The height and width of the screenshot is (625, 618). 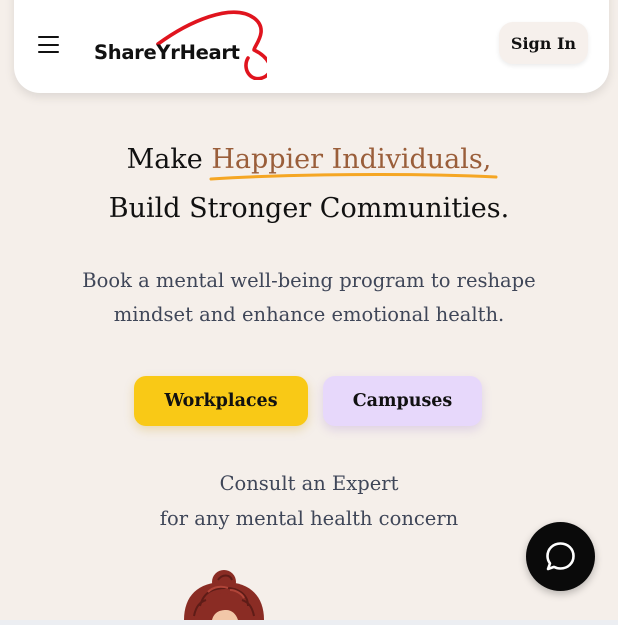 I want to click on sign-in-button: Sign In, so click(x=543, y=43).